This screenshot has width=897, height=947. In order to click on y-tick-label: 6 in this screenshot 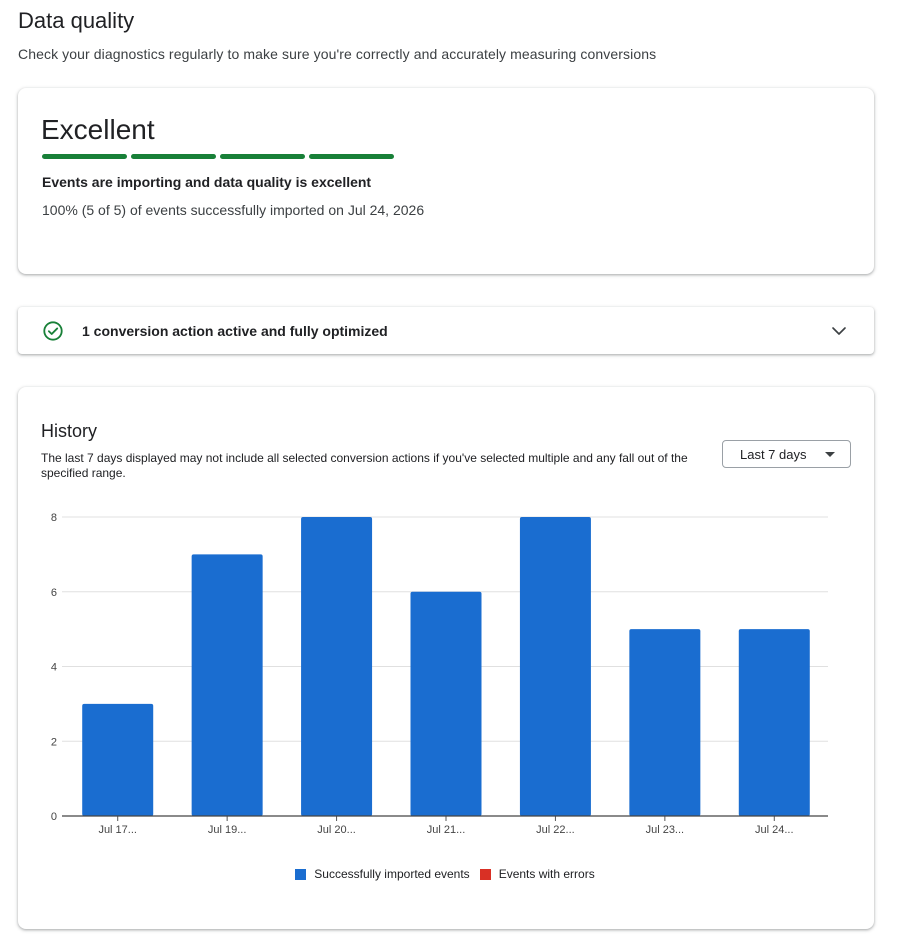, I will do `click(54, 593)`.